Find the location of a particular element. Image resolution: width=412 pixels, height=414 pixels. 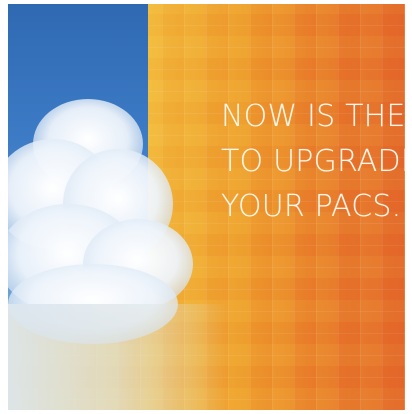

headline-line-1: NOW IS THE TIME is located at coordinates (313, 116).